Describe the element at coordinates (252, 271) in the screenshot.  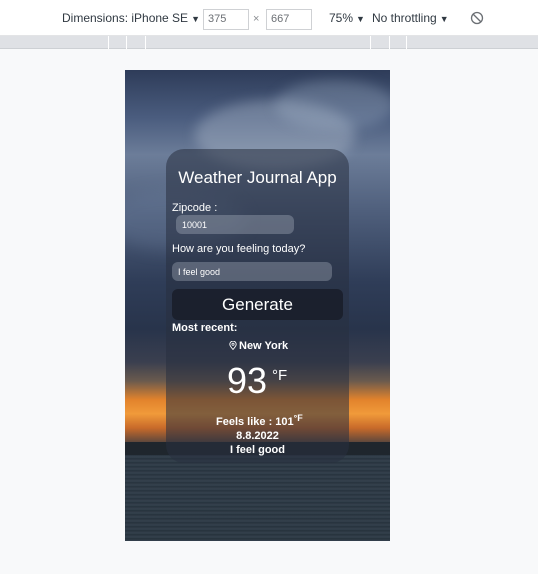
I see `feelings-input: I feel good` at that location.